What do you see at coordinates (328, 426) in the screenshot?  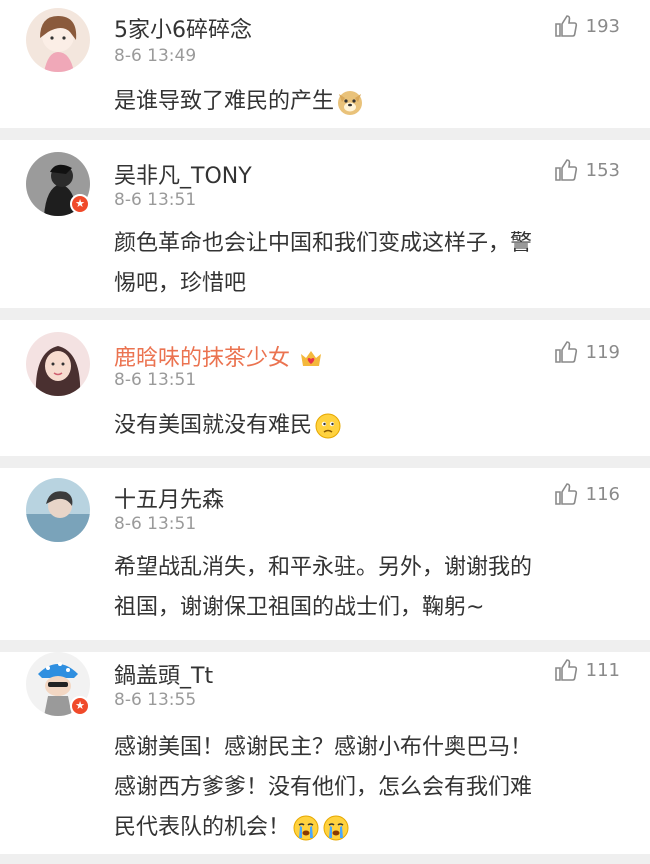 I see `sad-face-emoji` at bounding box center [328, 426].